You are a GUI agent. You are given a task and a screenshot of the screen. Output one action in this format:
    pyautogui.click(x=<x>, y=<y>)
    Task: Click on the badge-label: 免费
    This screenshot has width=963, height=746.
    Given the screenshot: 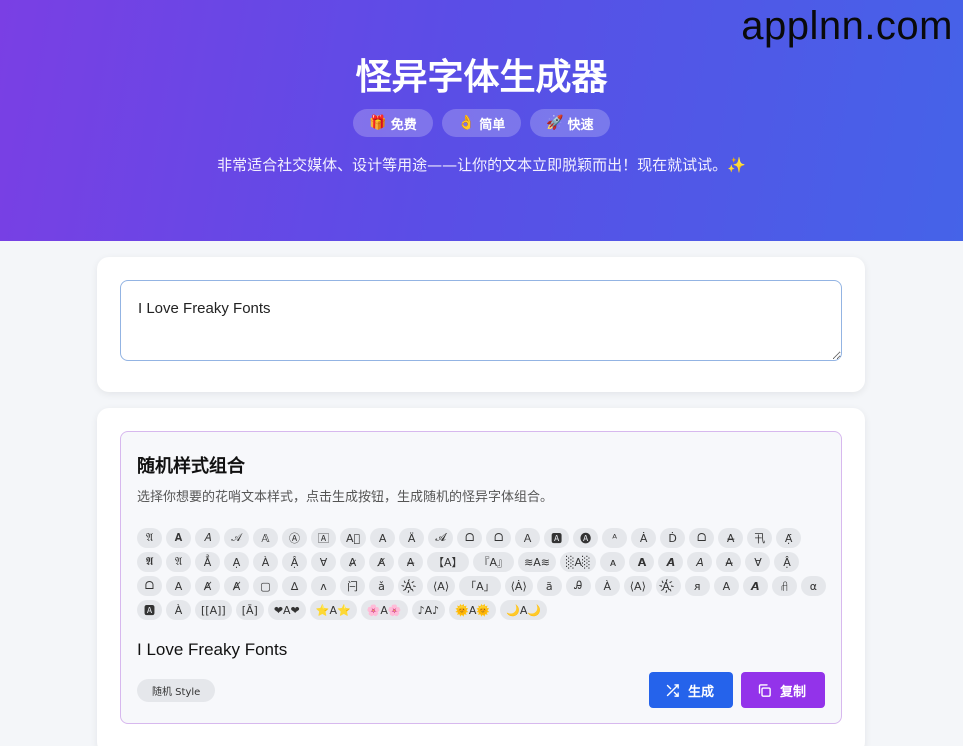 What is the action you would take?
    pyautogui.click(x=403, y=125)
    